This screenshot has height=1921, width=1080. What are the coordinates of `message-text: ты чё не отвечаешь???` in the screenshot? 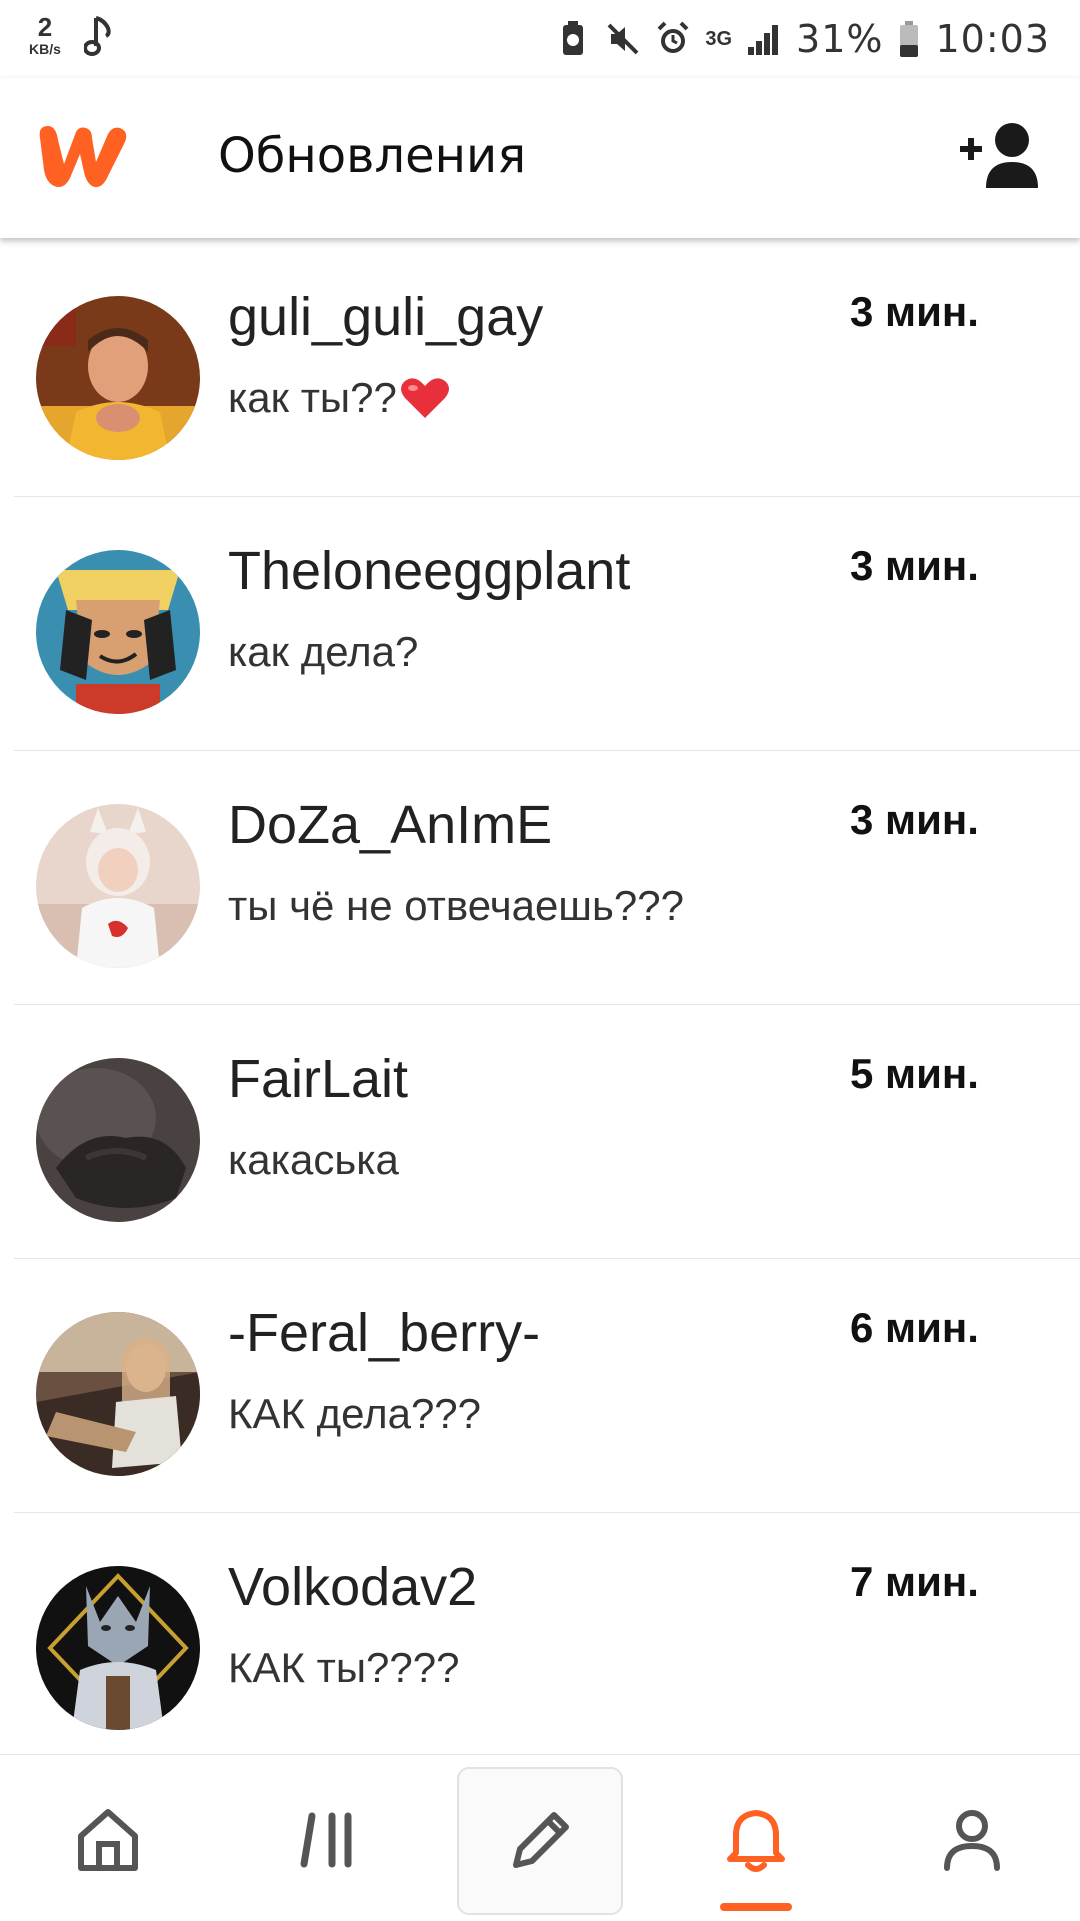 It's located at (456, 906).